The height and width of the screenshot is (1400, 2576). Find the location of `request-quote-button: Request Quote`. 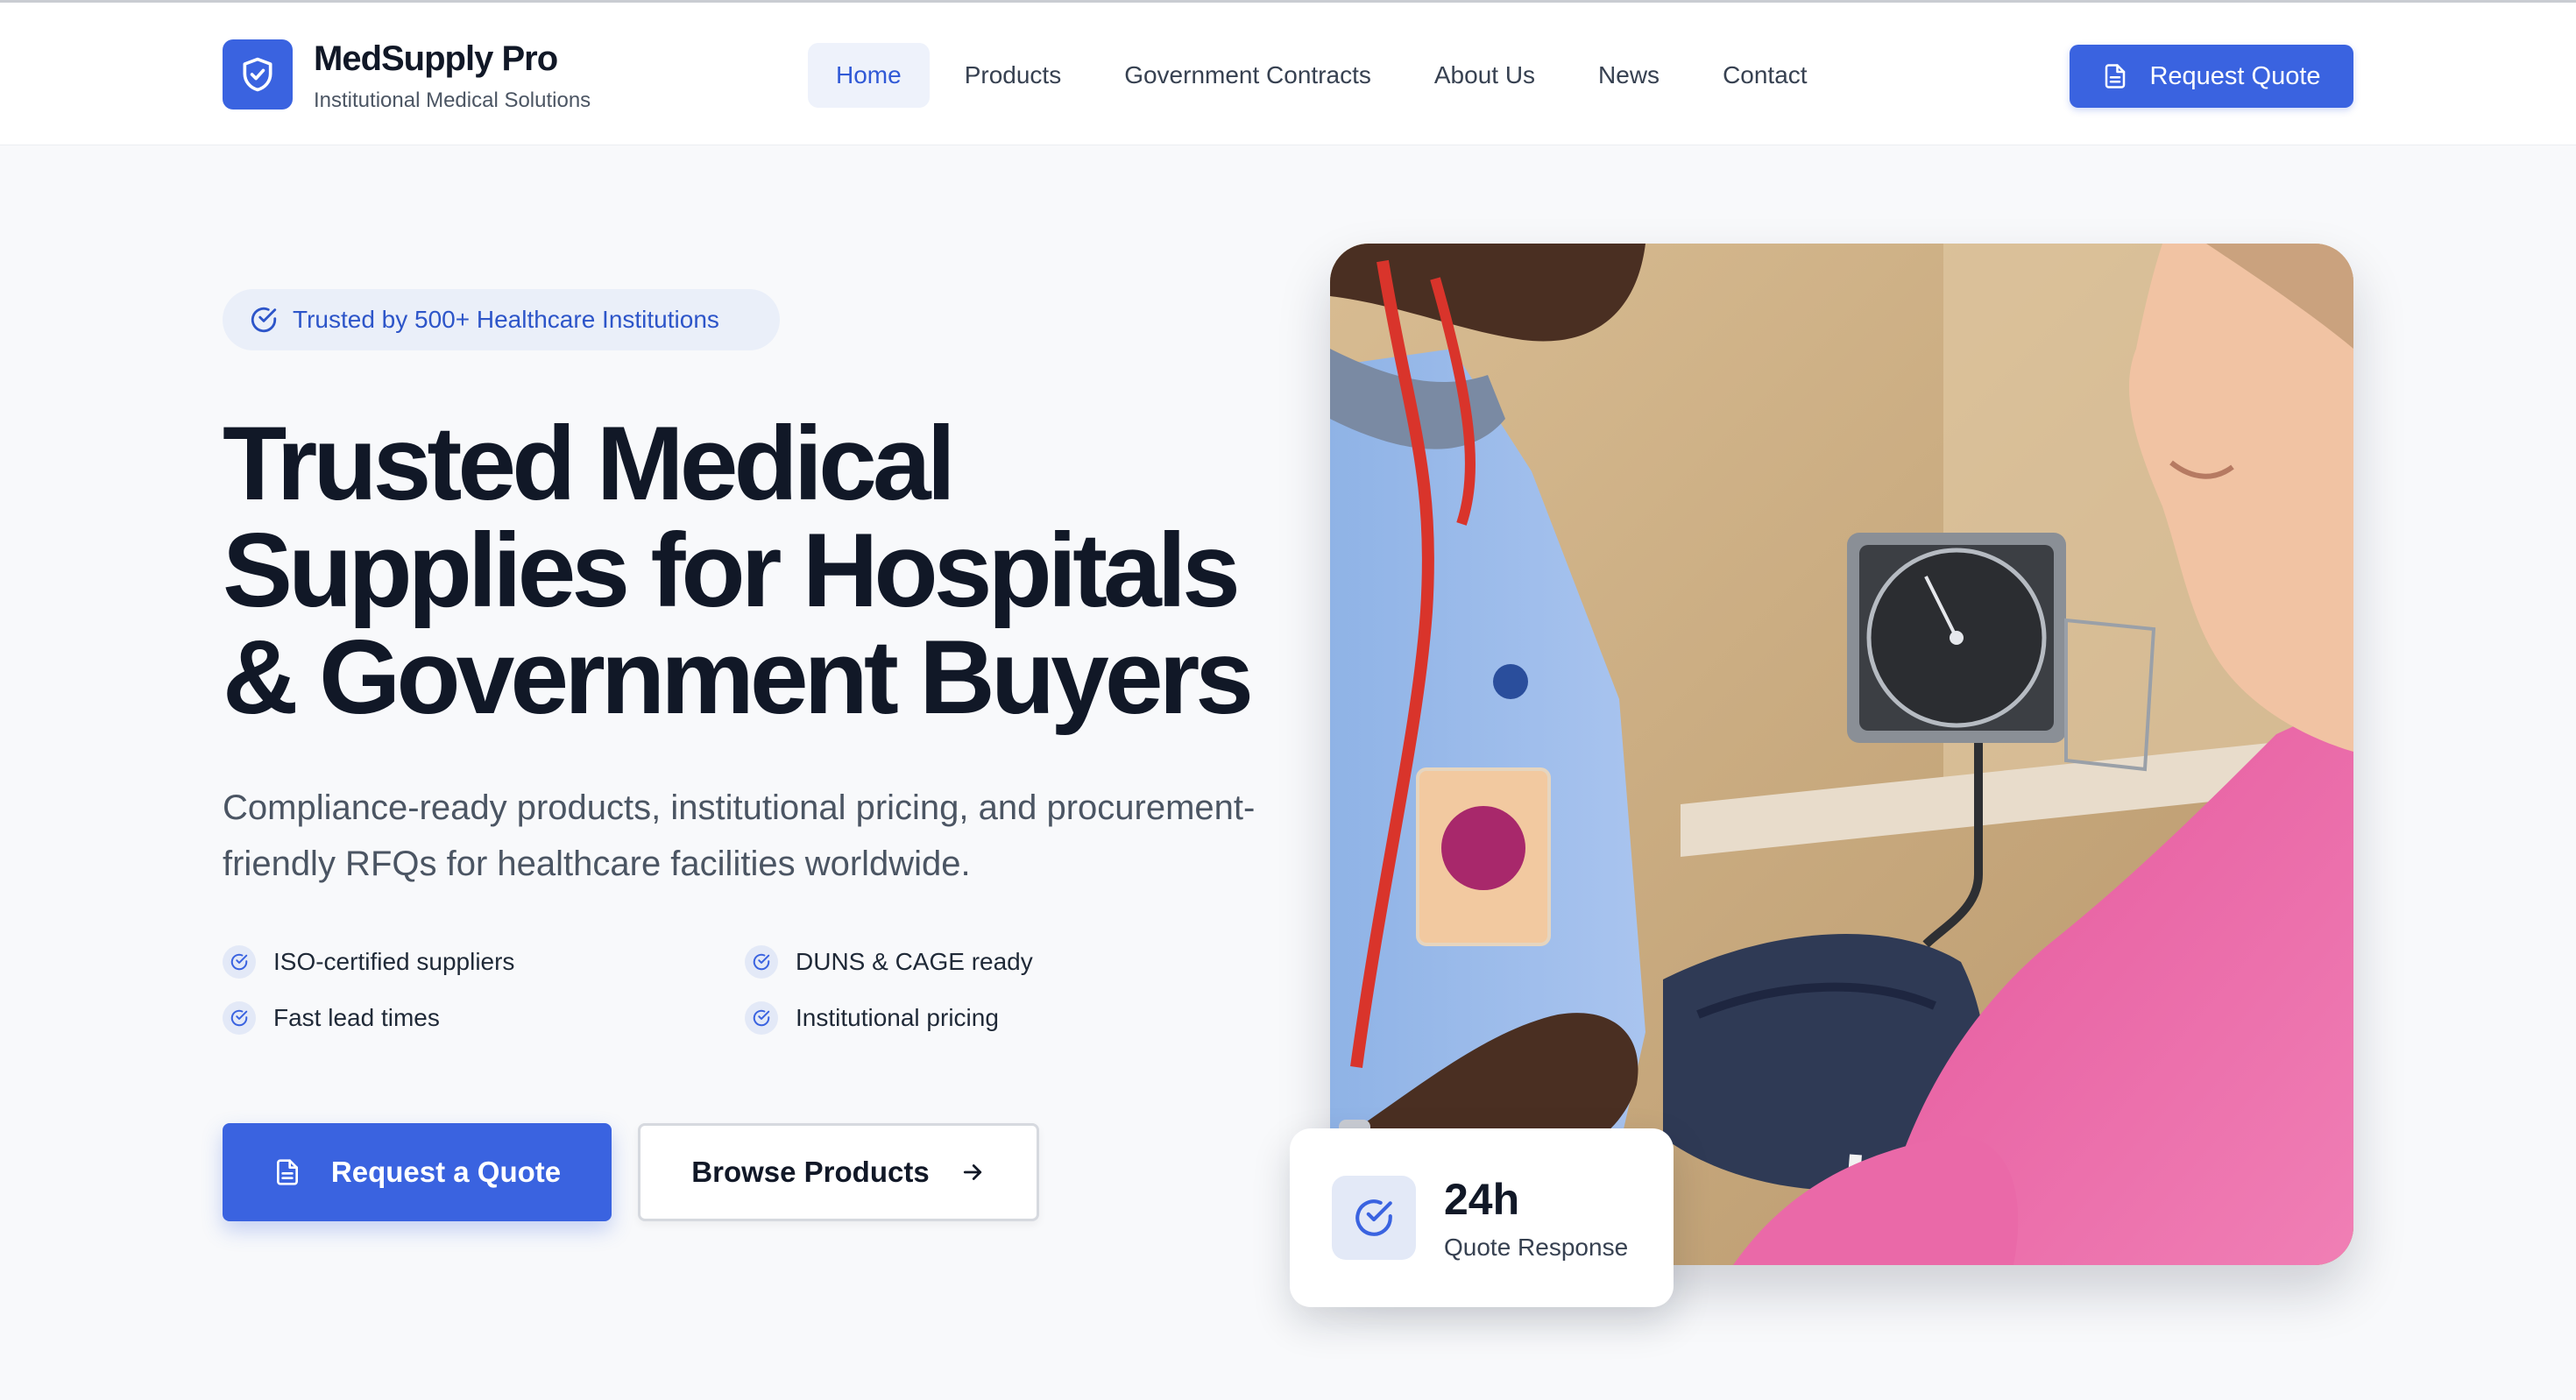

request-quote-button: Request Quote is located at coordinates (2211, 76).